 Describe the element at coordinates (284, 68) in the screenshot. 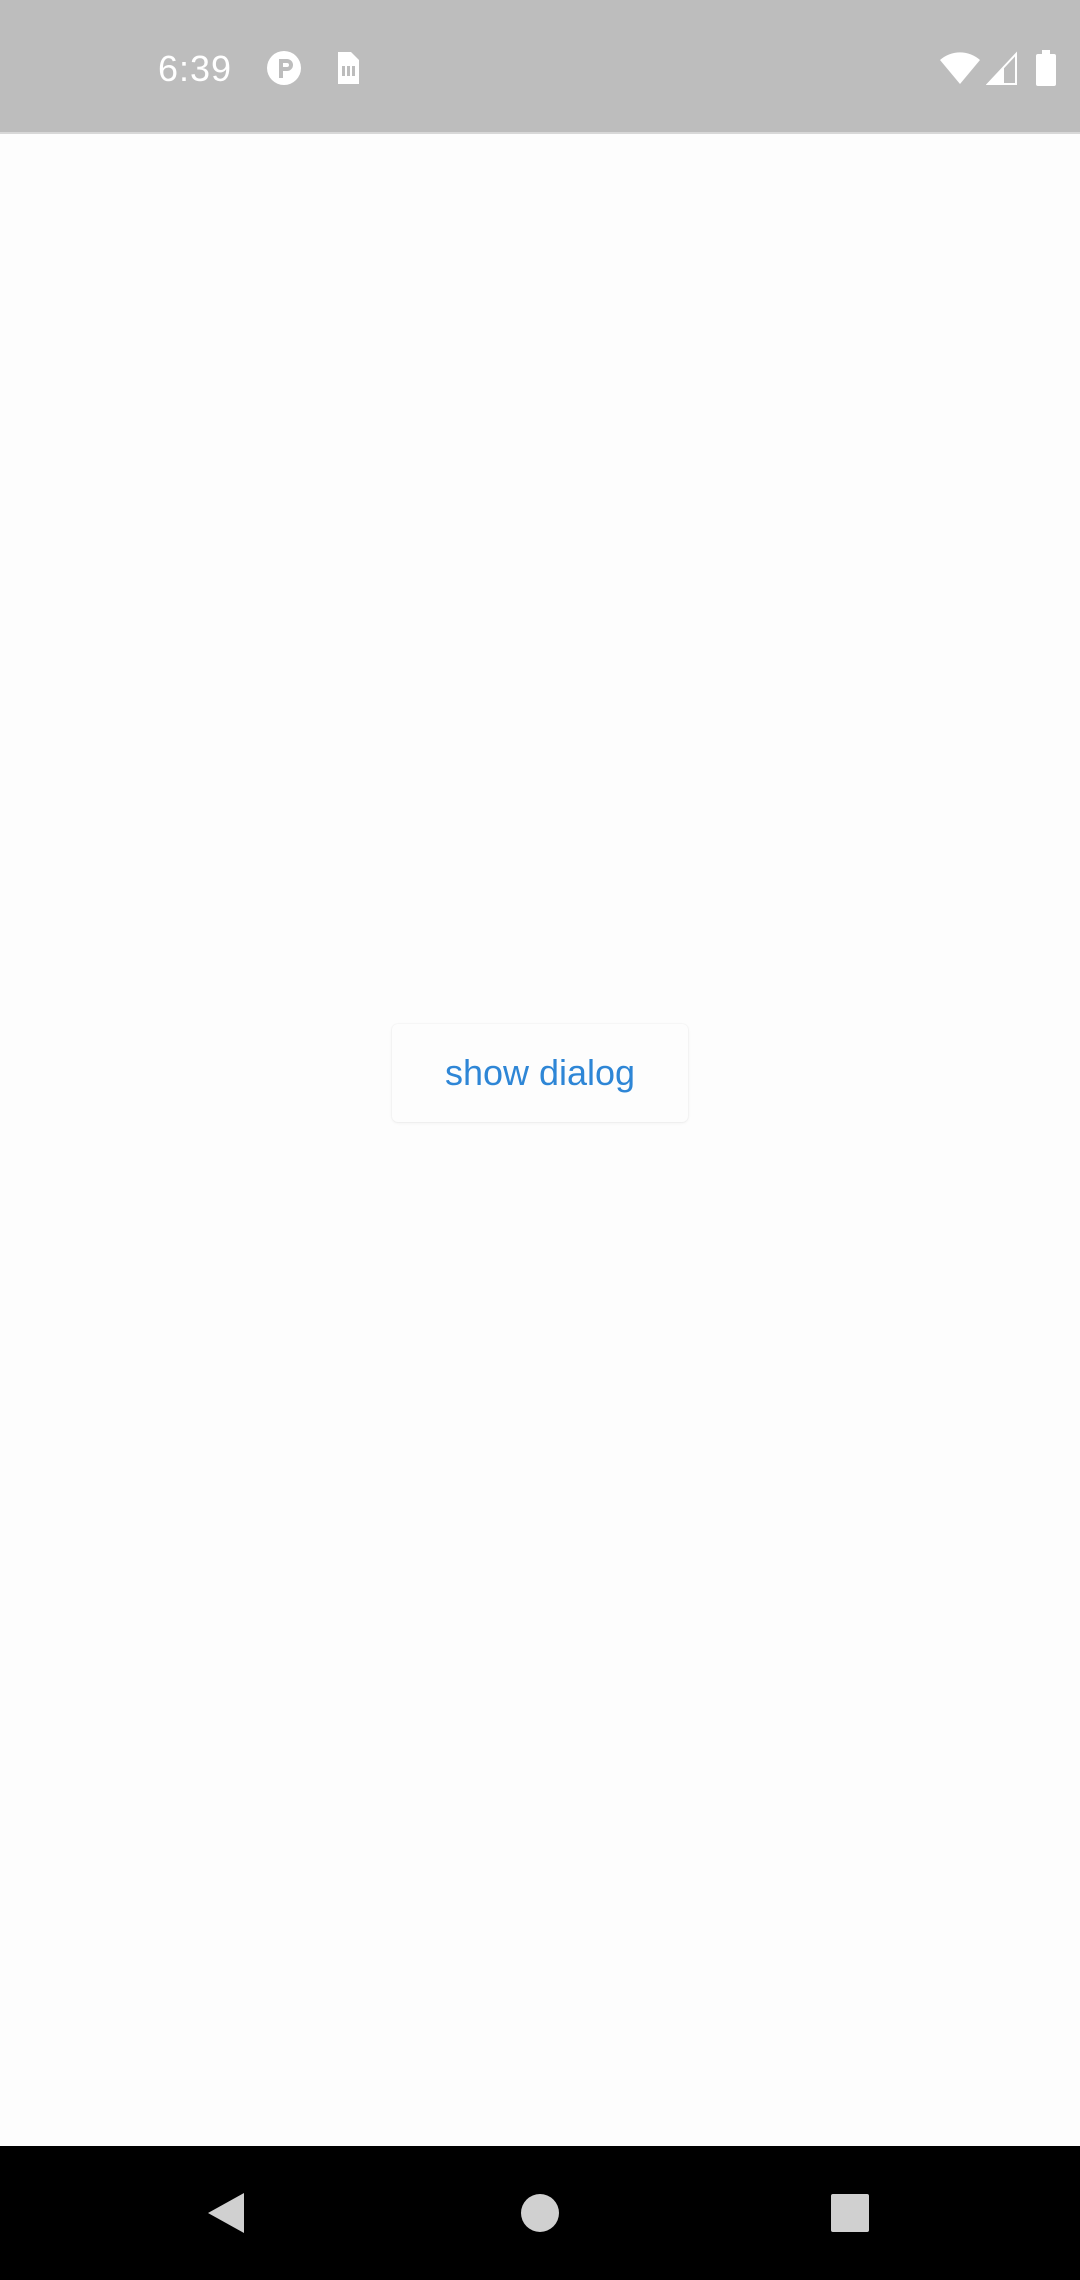

I see `notification-p-icon` at that location.